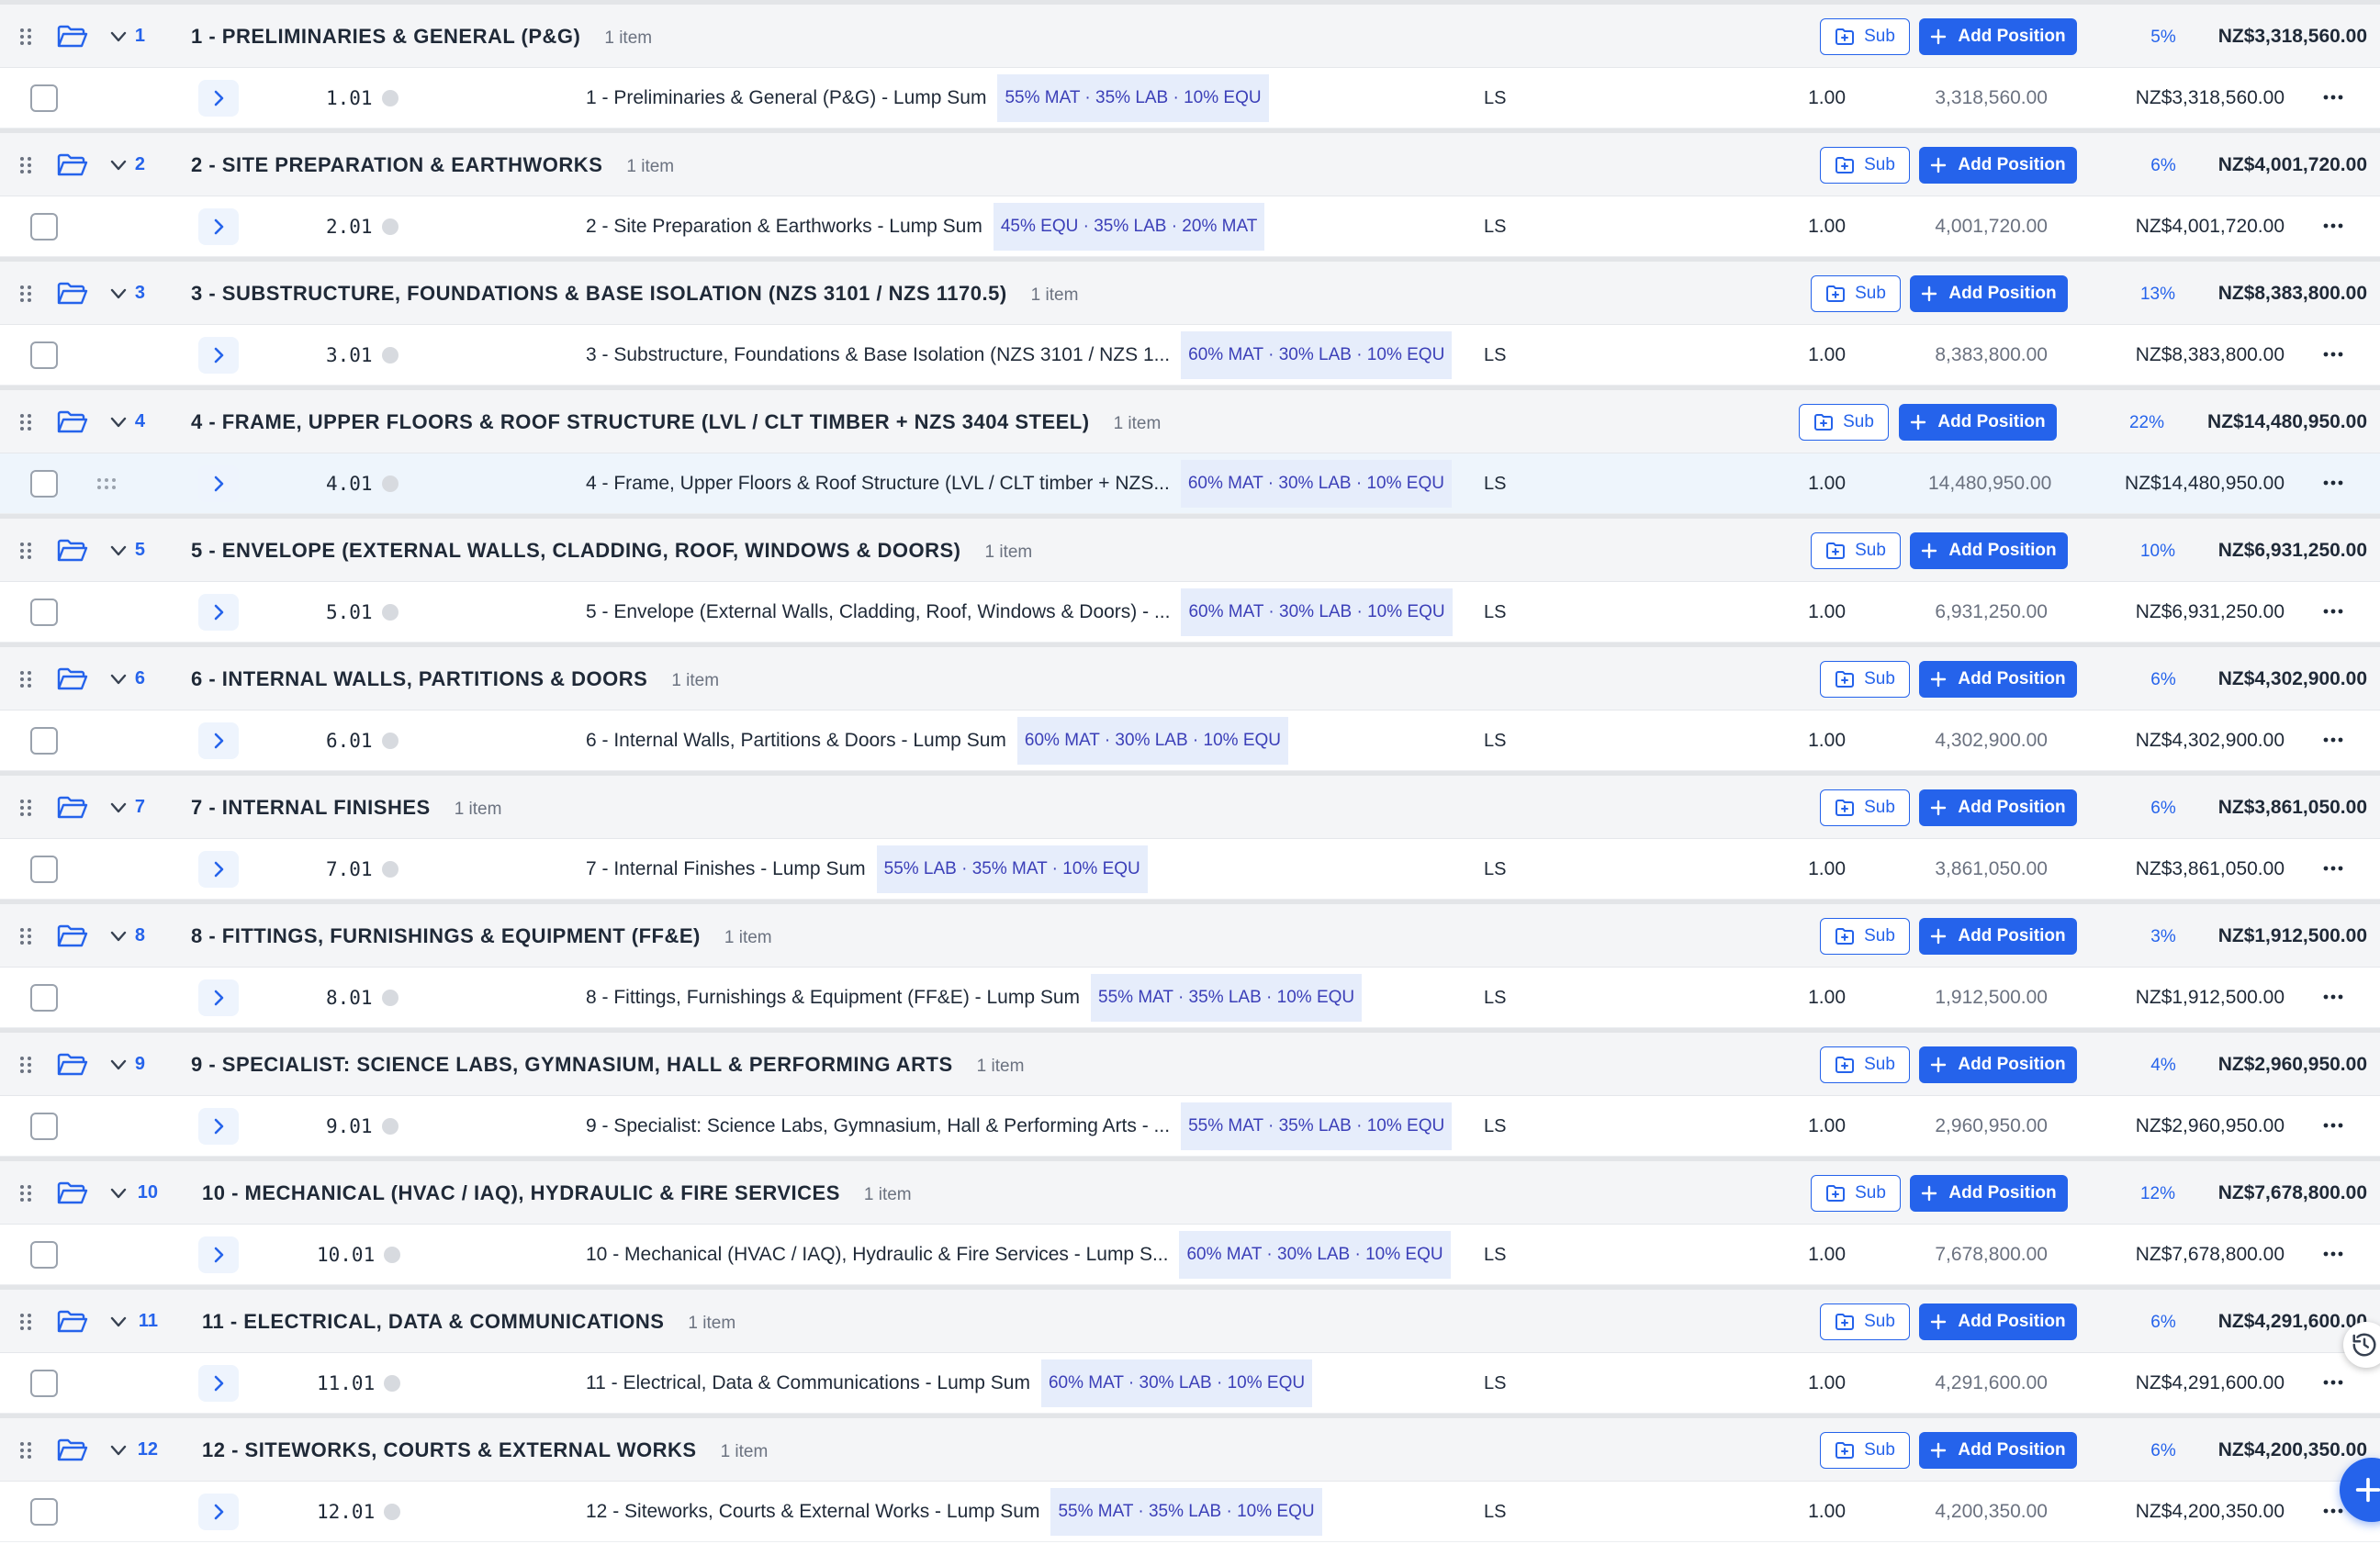 The height and width of the screenshot is (1544, 2380). What do you see at coordinates (1988, 612) in the screenshot?
I see `position-rate: 6,931,250.00` at bounding box center [1988, 612].